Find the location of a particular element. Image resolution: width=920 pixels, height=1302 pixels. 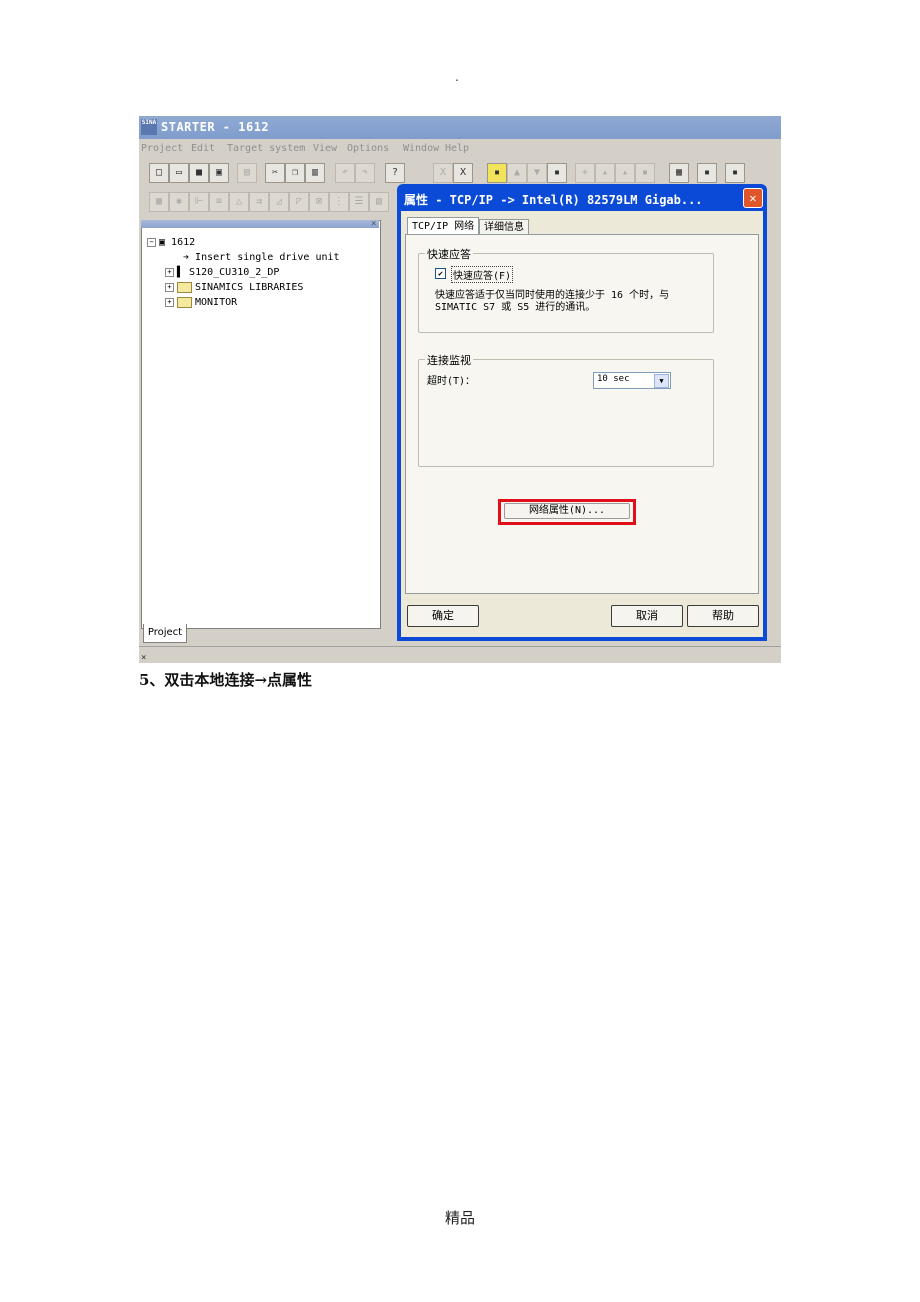

quick-ack-checkbox: ✔ is located at coordinates (440, 273).